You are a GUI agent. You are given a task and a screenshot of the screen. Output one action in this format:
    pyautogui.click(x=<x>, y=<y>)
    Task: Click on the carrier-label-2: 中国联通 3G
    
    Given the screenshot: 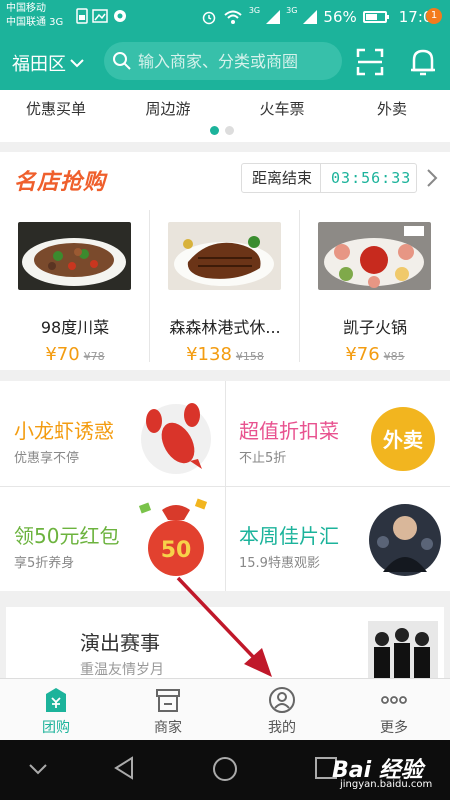 What is the action you would take?
    pyautogui.click(x=35, y=22)
    